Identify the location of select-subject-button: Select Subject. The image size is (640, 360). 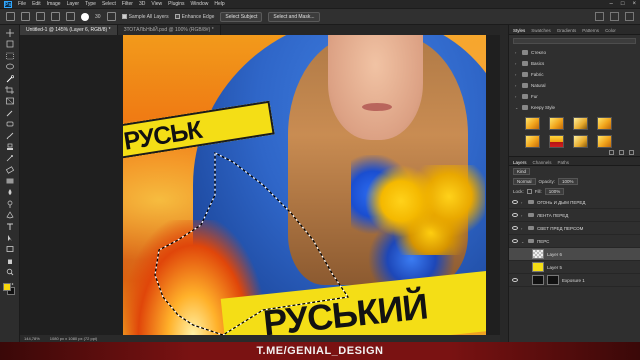
(241, 16).